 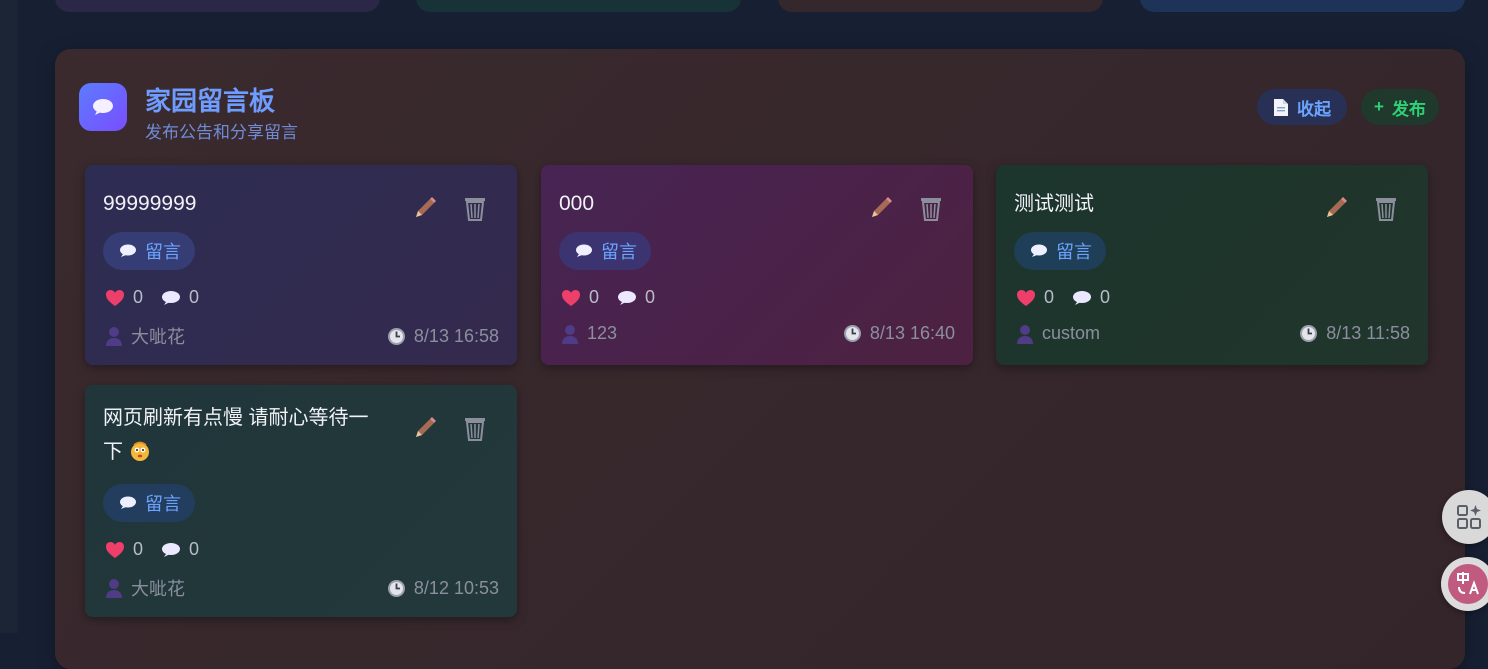 What do you see at coordinates (1213, 333) in the screenshot?
I see `message-meta: custom 8/13 11:58` at bounding box center [1213, 333].